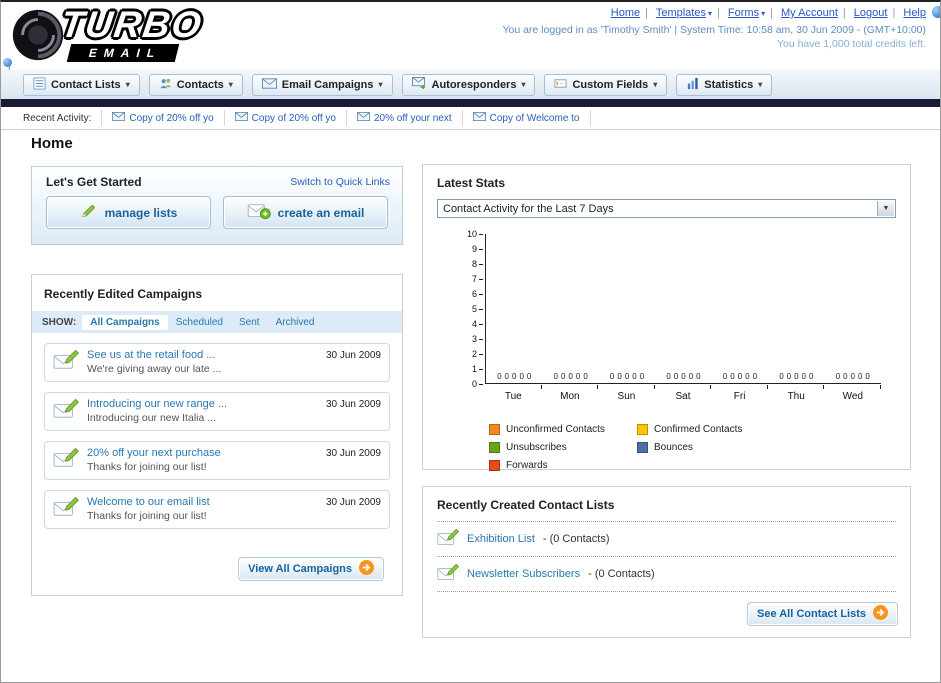  What do you see at coordinates (311, 569) in the screenshot?
I see `view-all-campaigns-button: View All Campaigns` at bounding box center [311, 569].